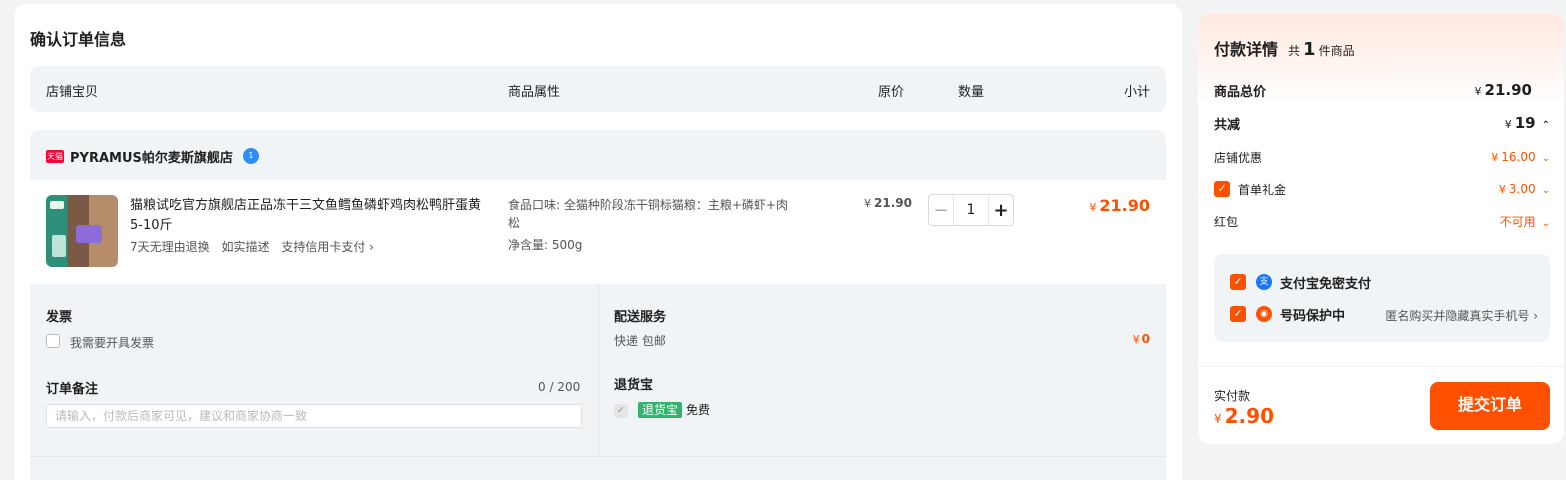  I want to click on privacy-desc: 匿名购买并隐藏真实手机号 ›, so click(1461, 315).